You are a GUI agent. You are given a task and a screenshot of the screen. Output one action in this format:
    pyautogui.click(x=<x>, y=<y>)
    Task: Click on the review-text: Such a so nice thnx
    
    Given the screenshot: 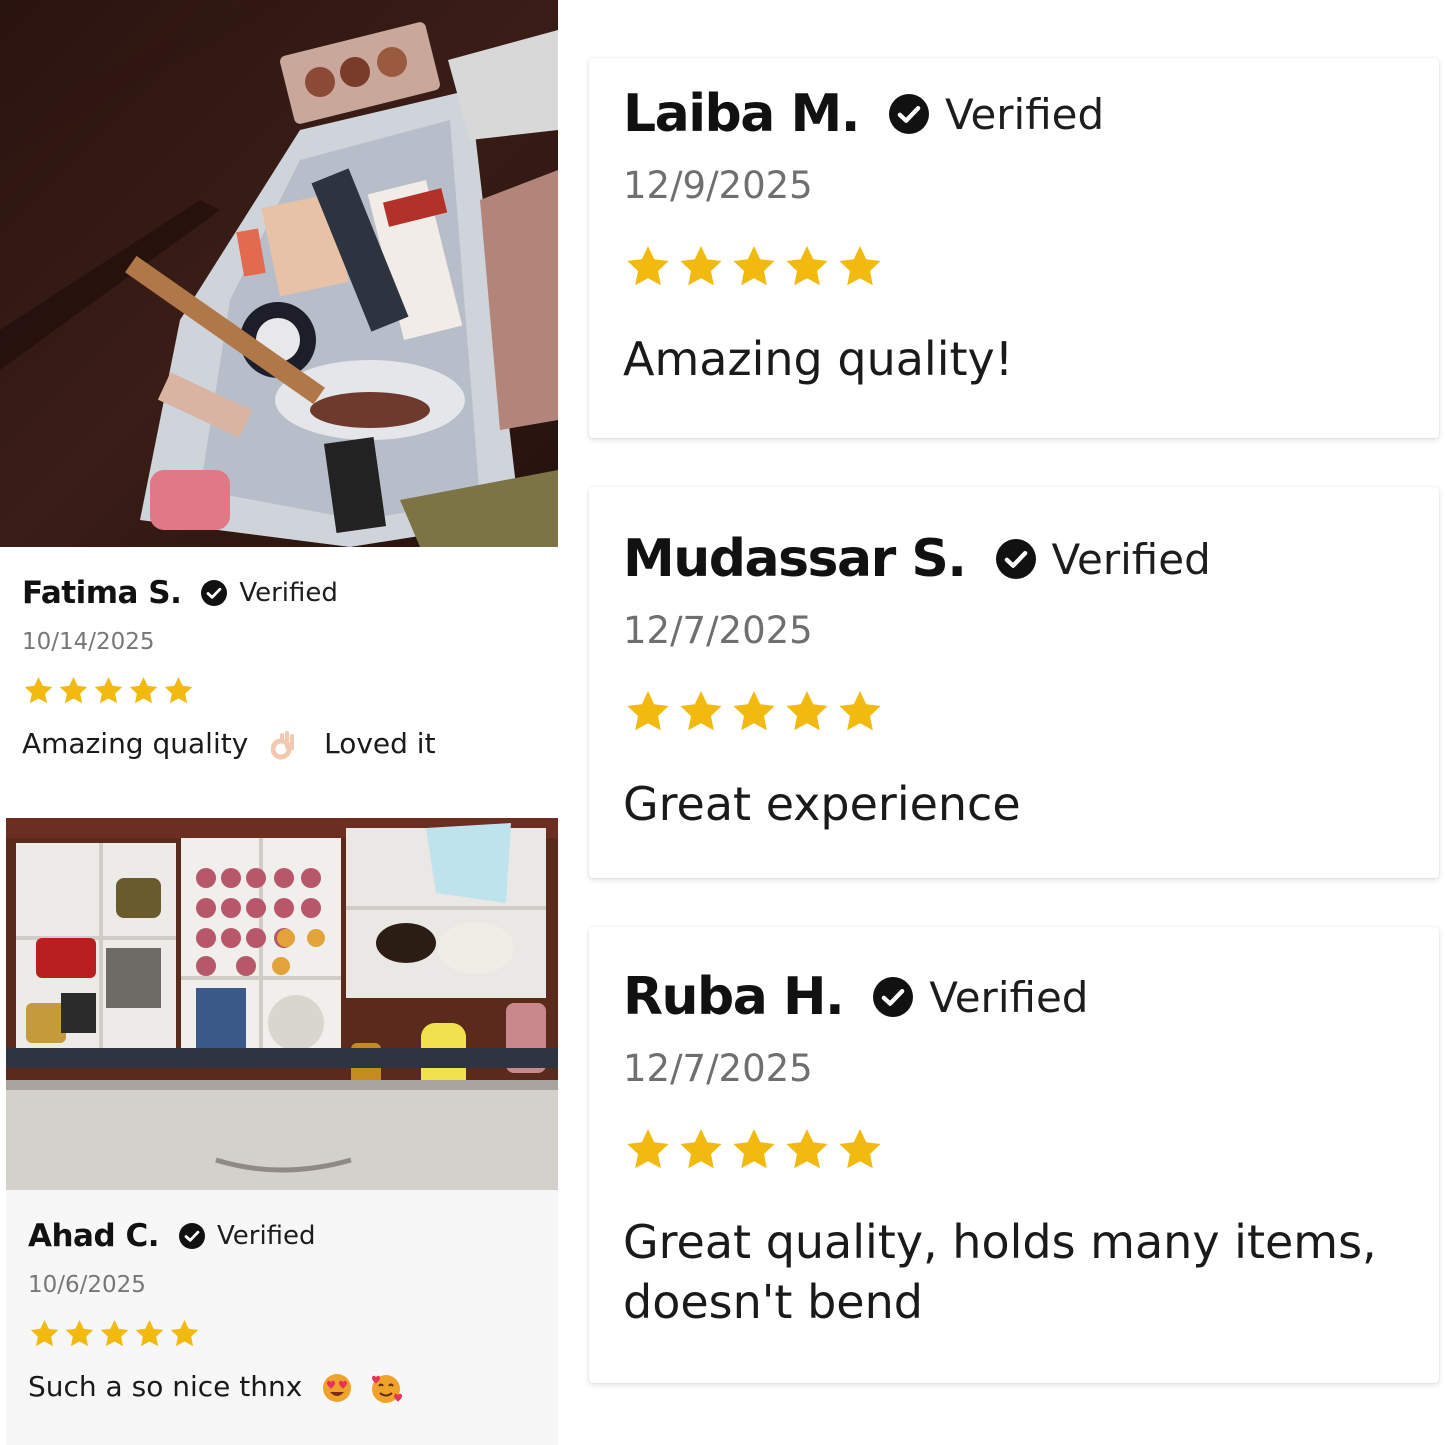 What is the action you would take?
    pyautogui.click(x=293, y=1387)
    